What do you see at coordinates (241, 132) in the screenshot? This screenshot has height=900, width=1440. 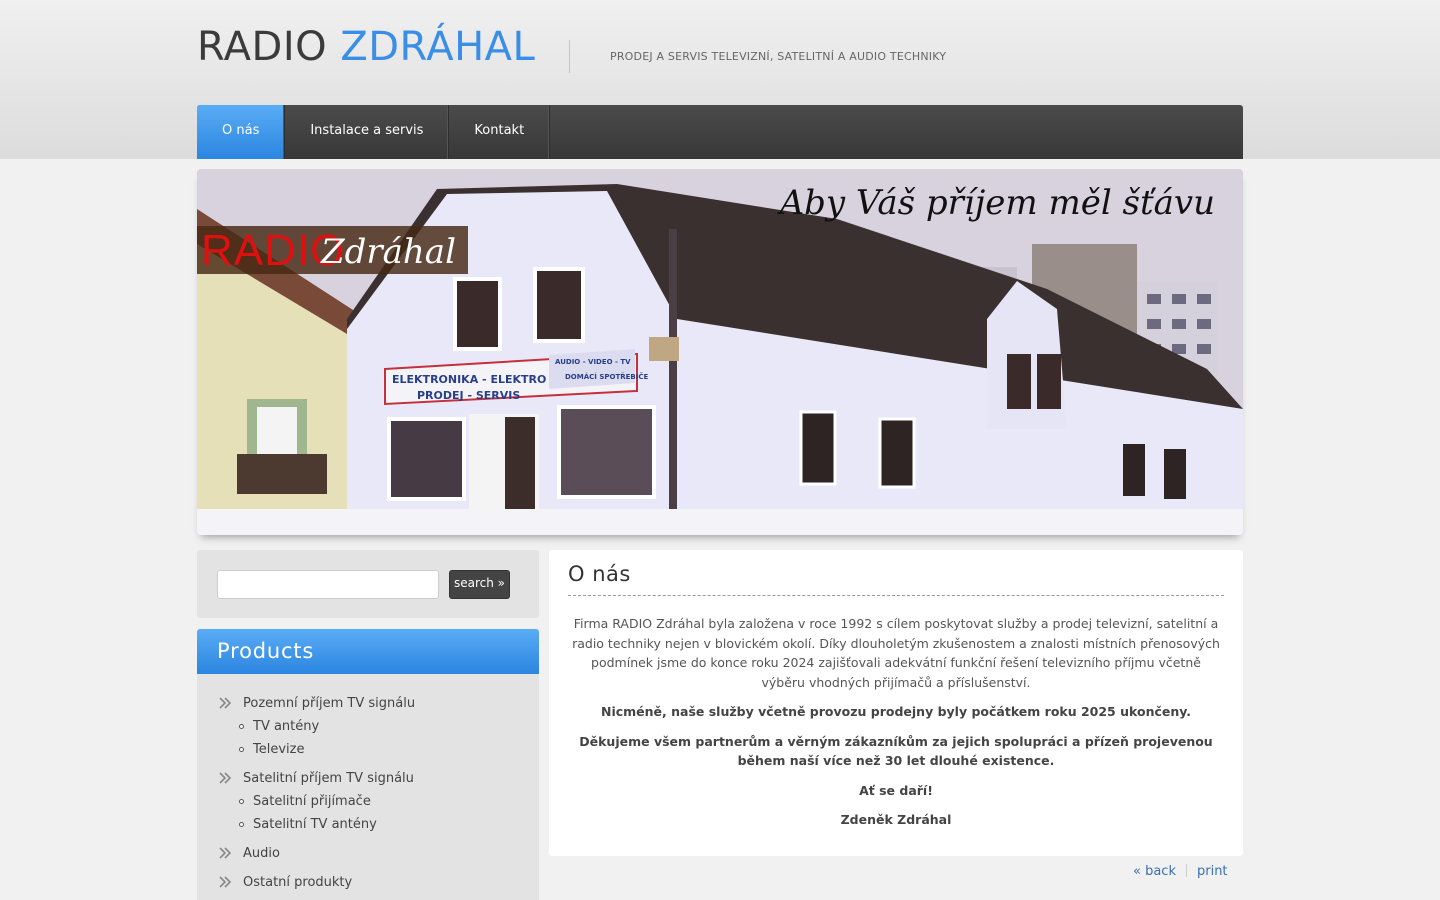 I see `nav-item-o-nas: O nás` at bounding box center [241, 132].